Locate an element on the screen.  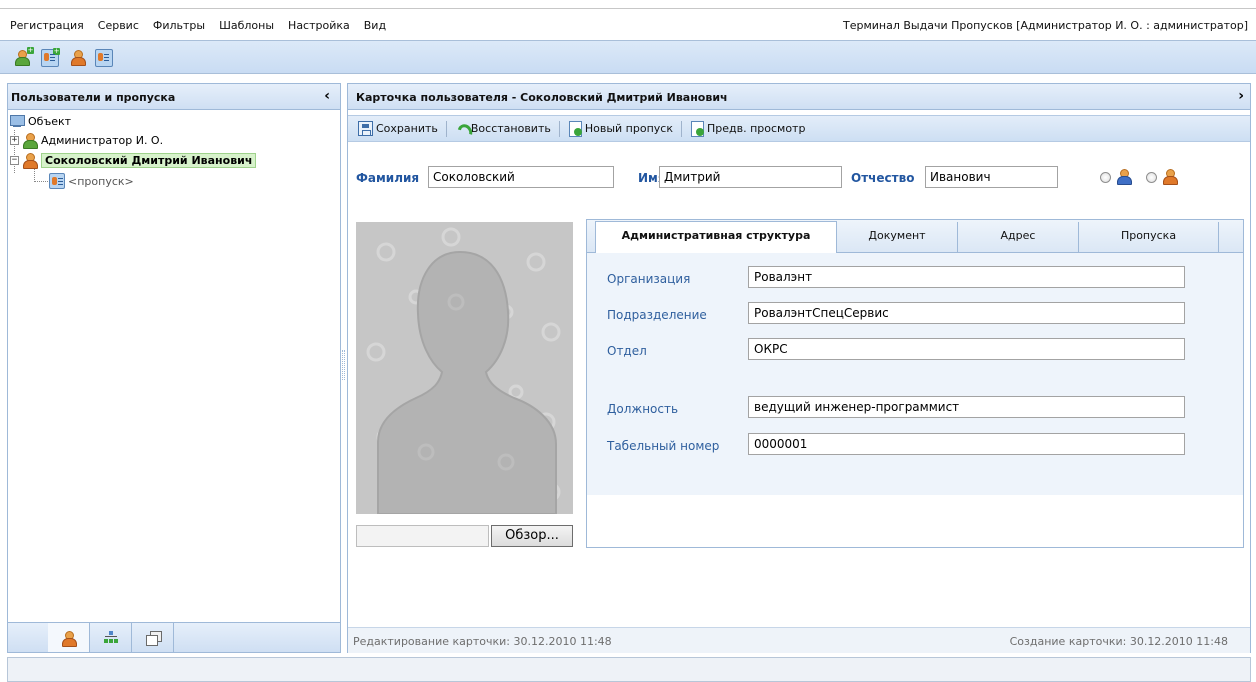
tree-node-label: Соколовский Дмитрий Иванович is located at coordinates (149, 160).